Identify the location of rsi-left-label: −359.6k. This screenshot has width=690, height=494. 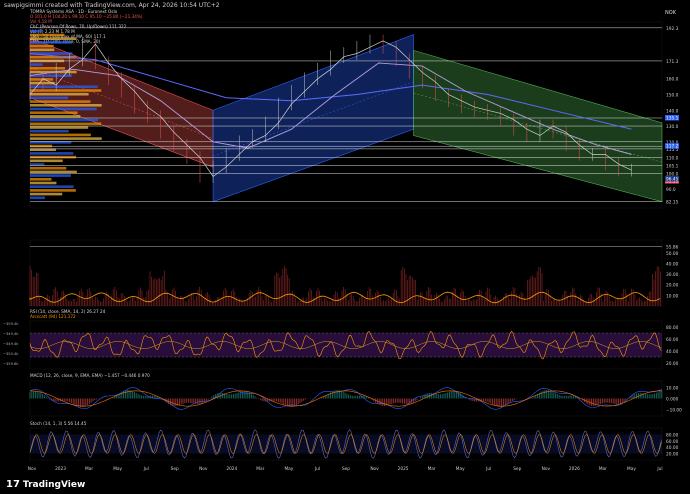
(11, 364).